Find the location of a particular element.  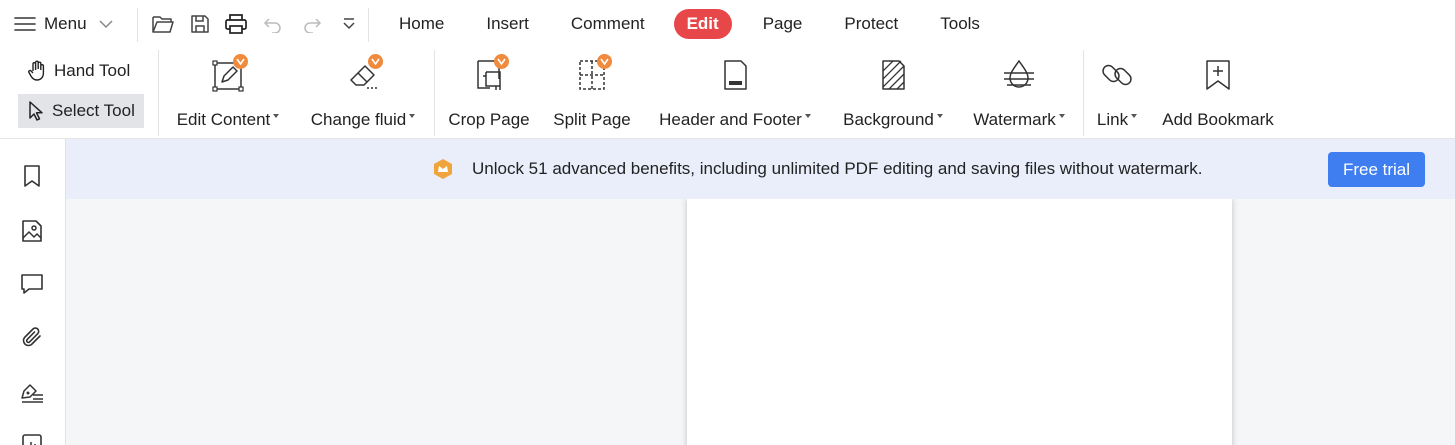

customize-toolbar-button is located at coordinates (349, 24).